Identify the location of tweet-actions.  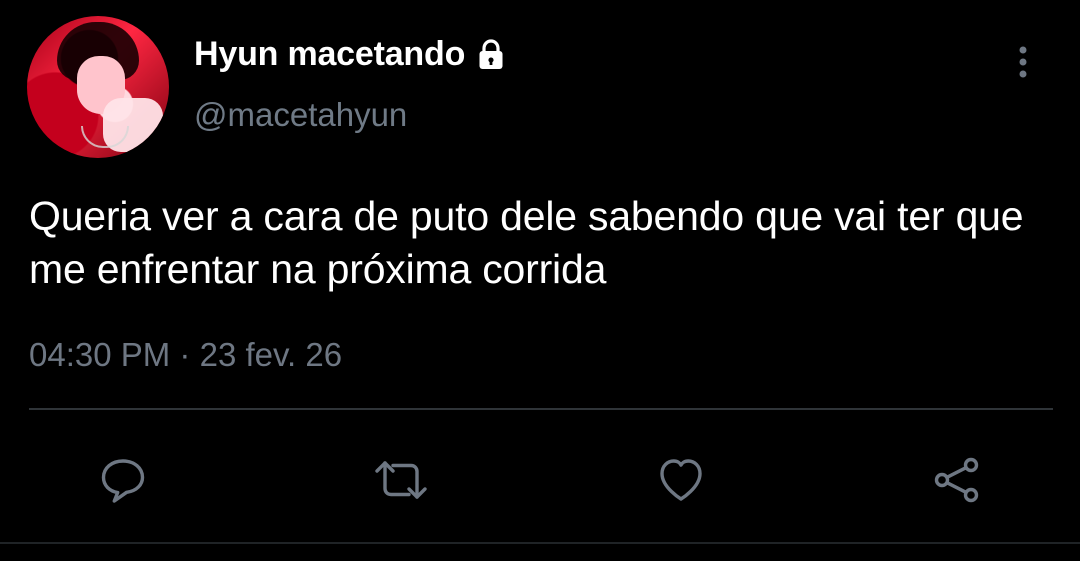
(540, 480).